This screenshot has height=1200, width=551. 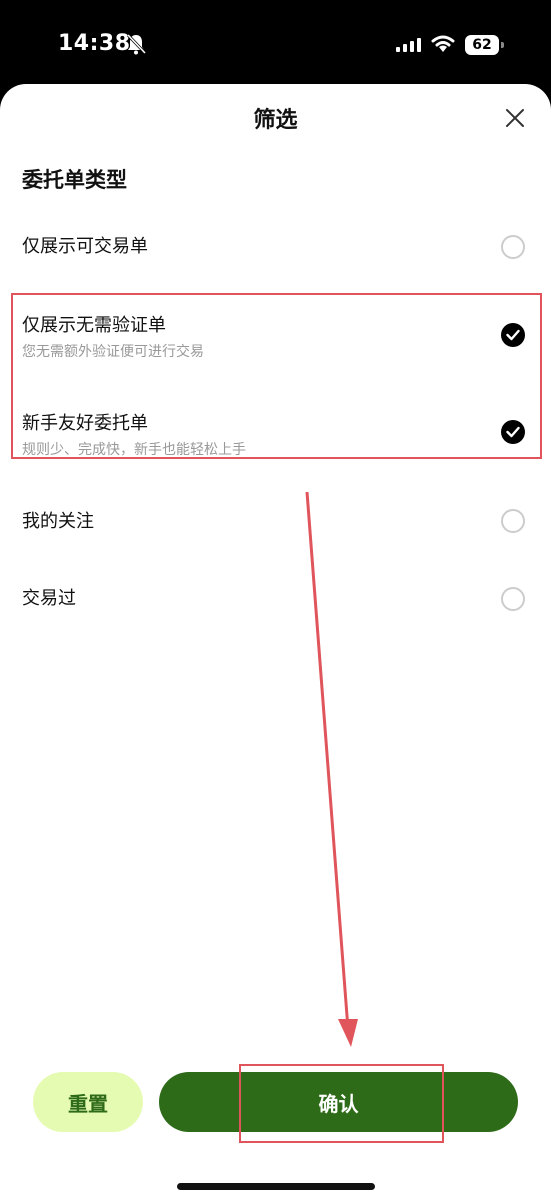 What do you see at coordinates (85, 246) in the screenshot?
I see `option-label: 仅展示可交易单` at bounding box center [85, 246].